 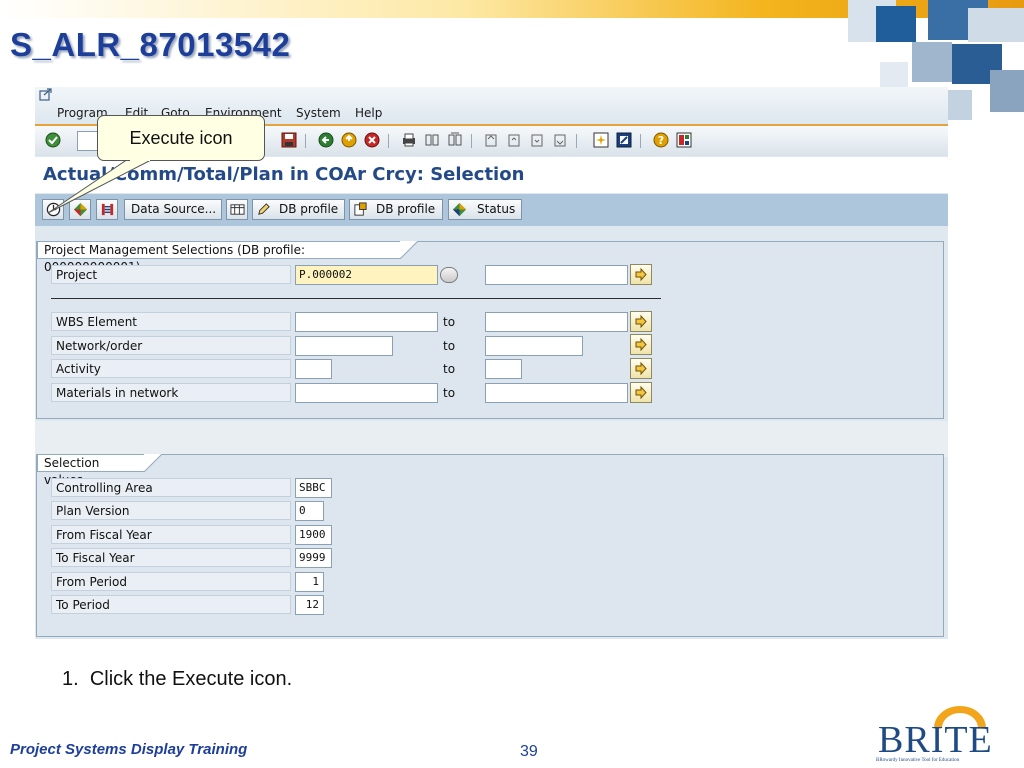 I want to click on from-fiscal-year-input: 1900, so click(x=313, y=535).